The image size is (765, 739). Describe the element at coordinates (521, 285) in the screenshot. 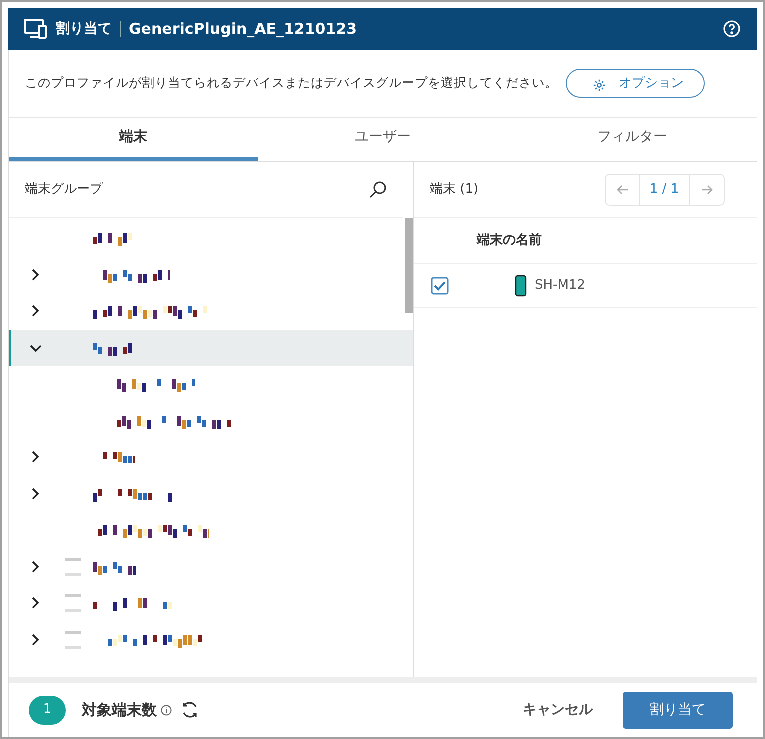

I see `phone-icon` at that location.